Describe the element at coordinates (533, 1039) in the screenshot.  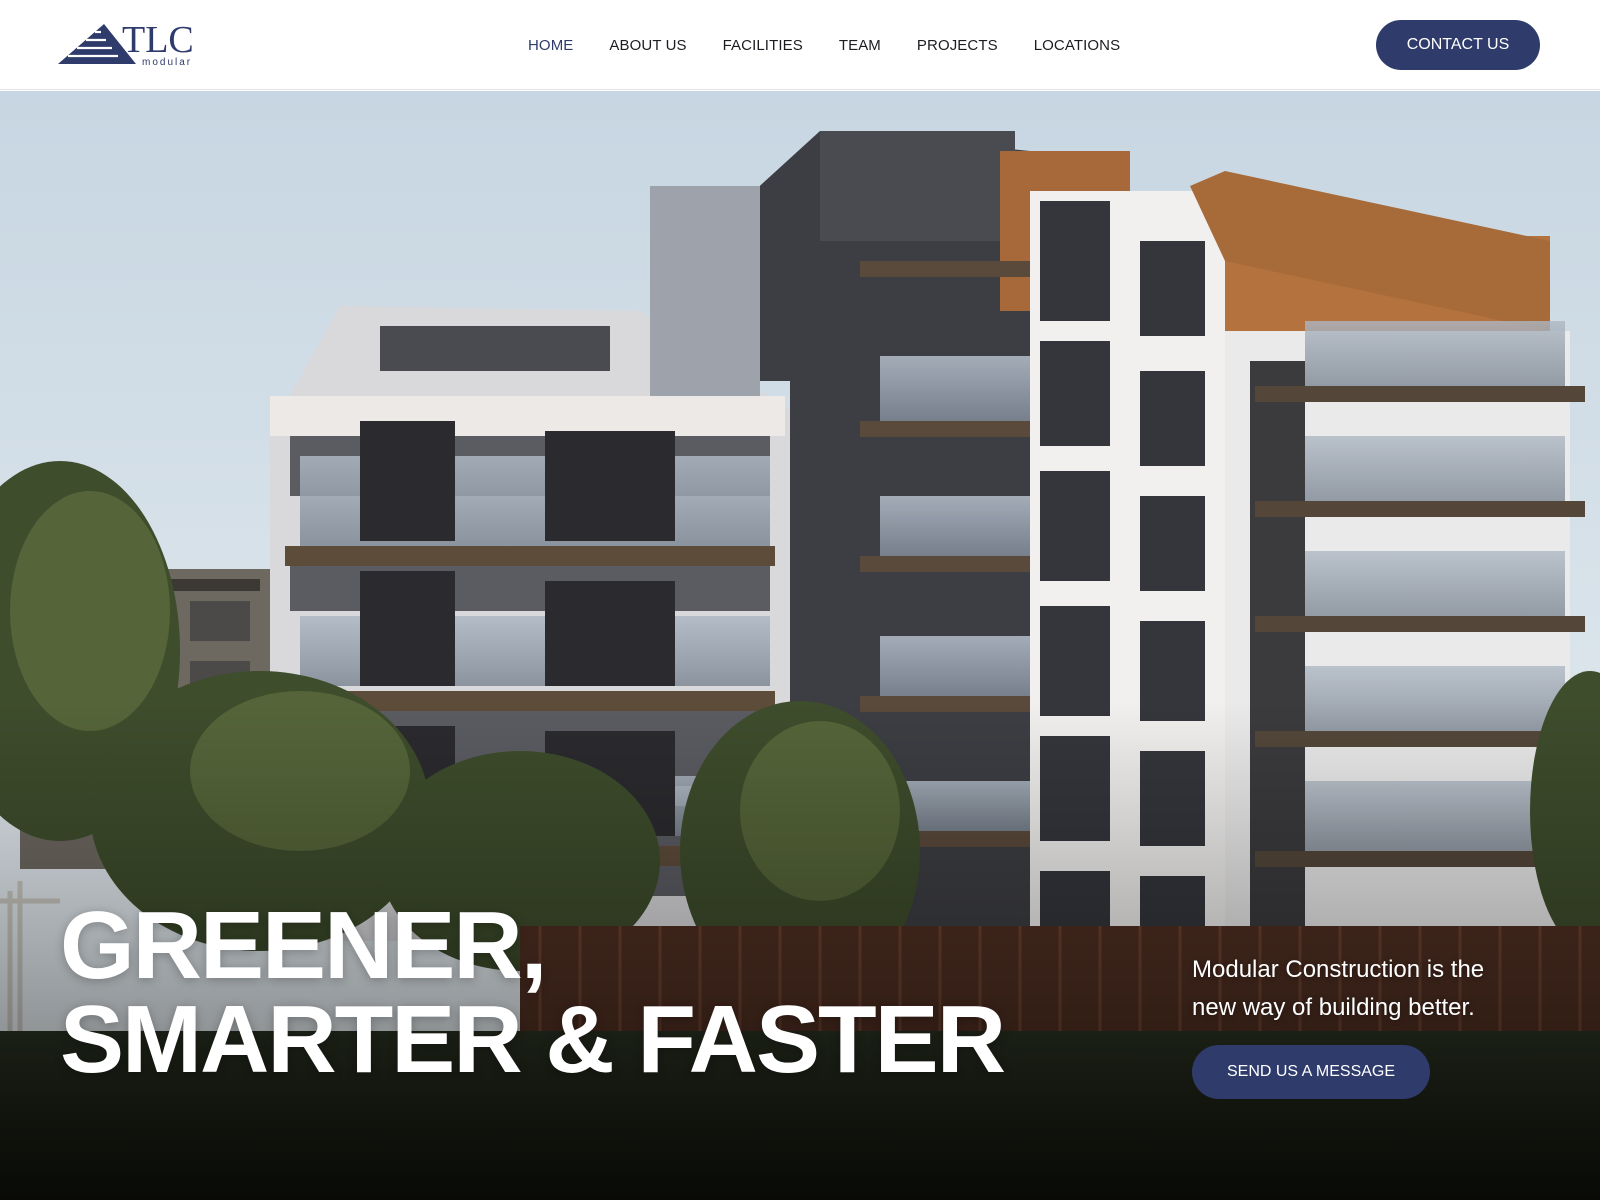
I see `hero-heading-line-2: SMARTER & FASTER` at that location.